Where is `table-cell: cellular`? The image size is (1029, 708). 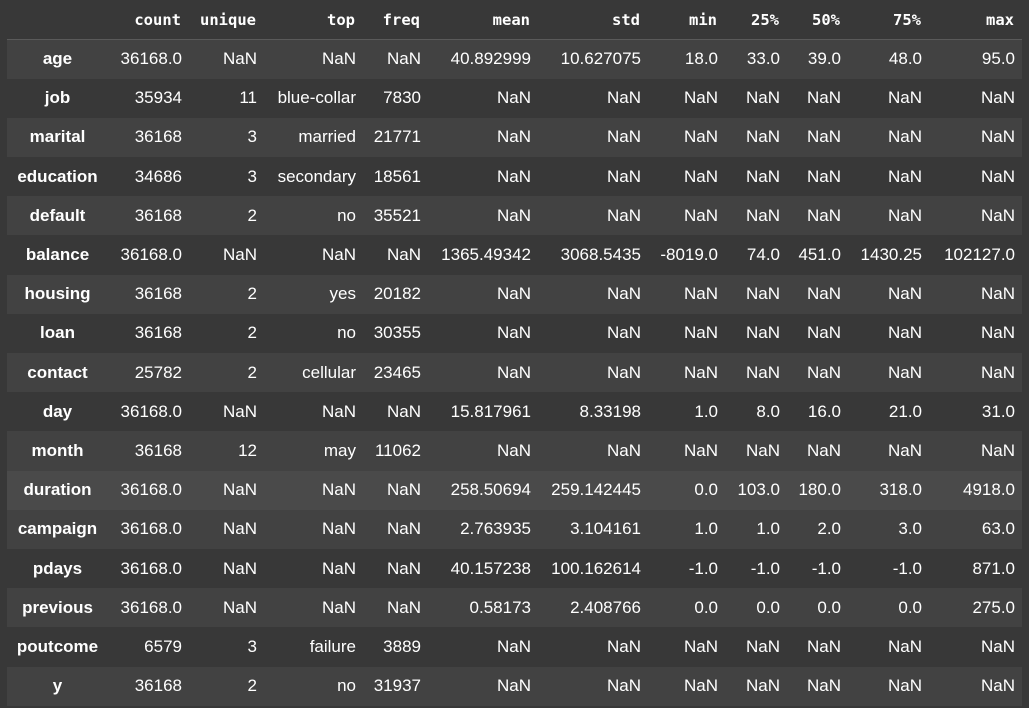
table-cell: cellular is located at coordinates (329, 372).